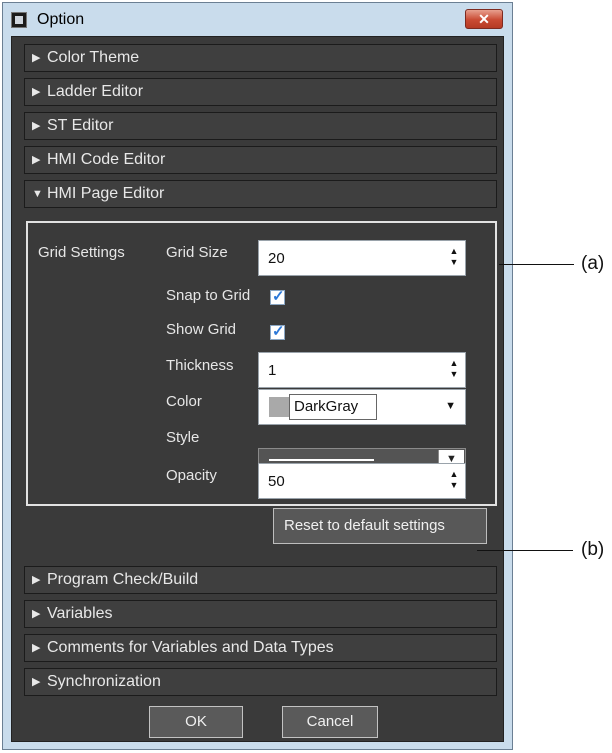  What do you see at coordinates (362, 370) in the screenshot?
I see `thickness-input: 1 ▲ ▼` at bounding box center [362, 370].